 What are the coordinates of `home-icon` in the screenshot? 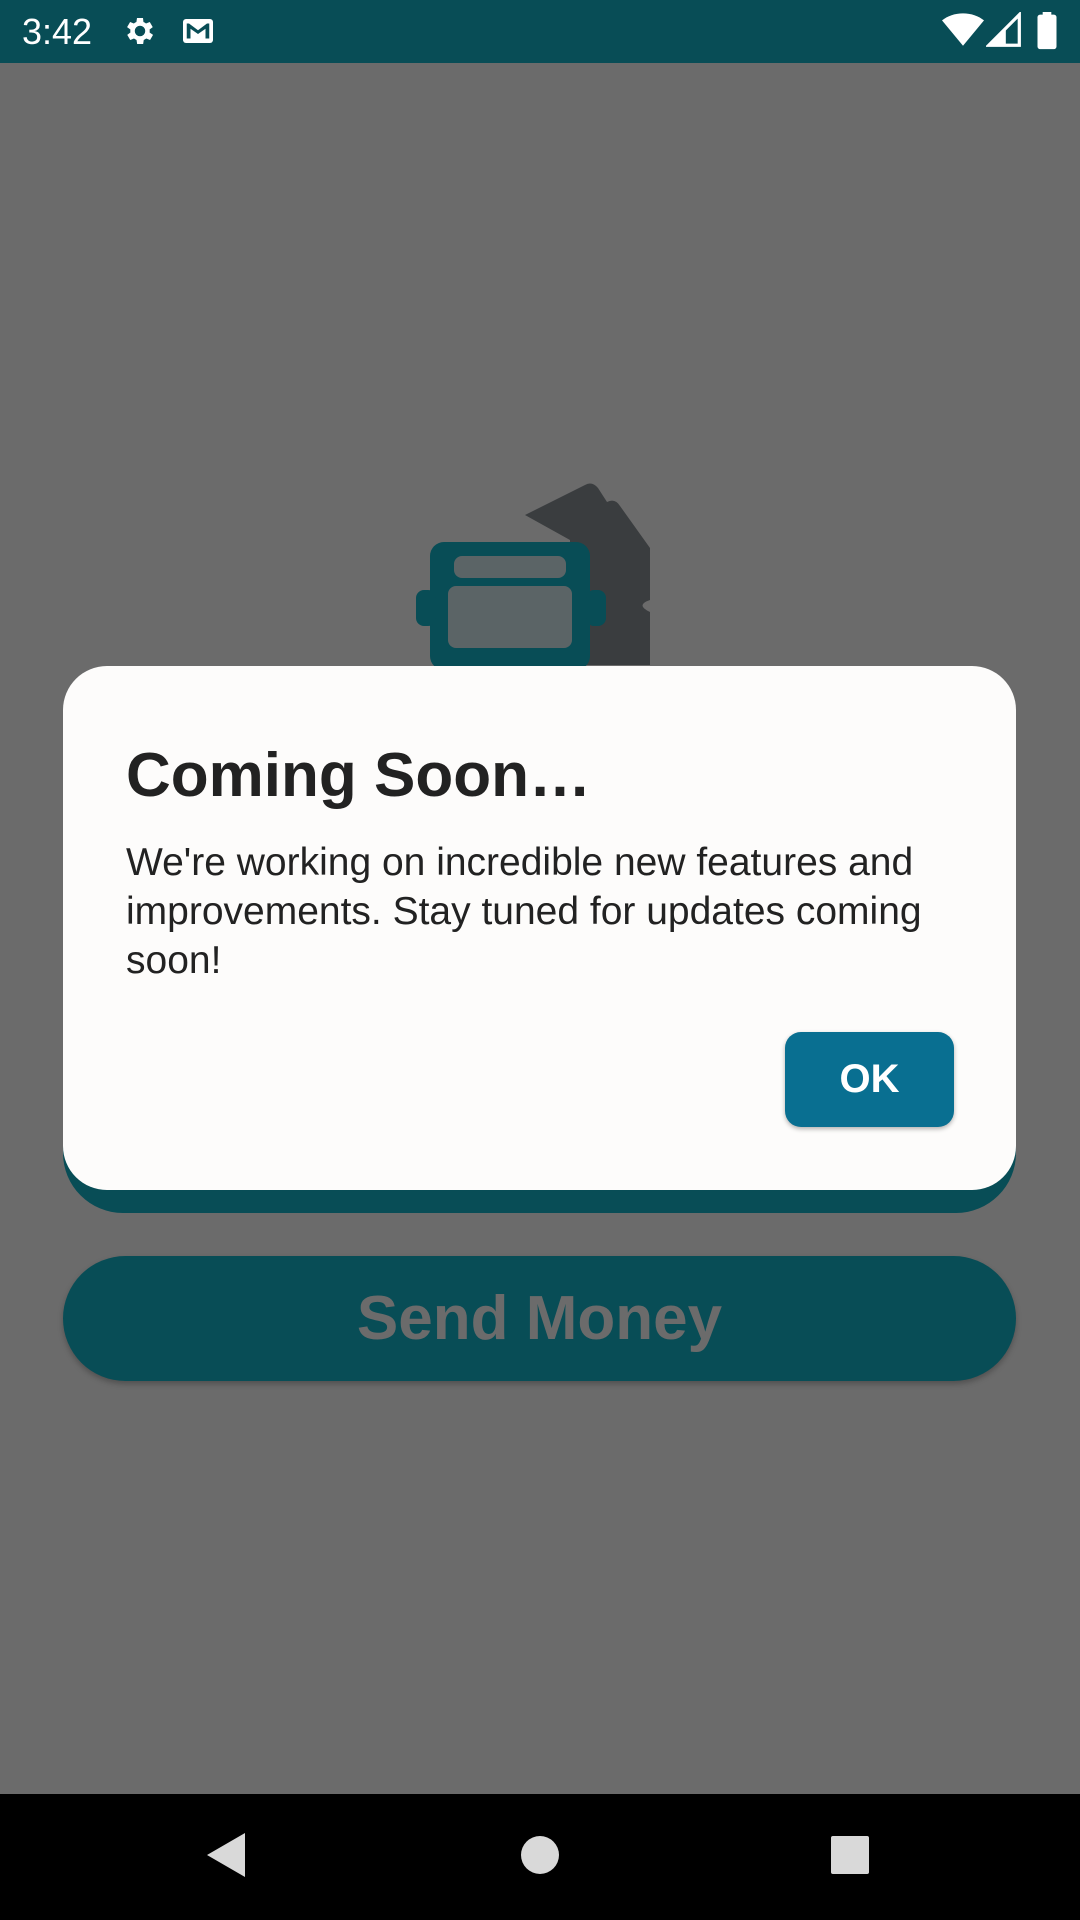 It's located at (540, 1857).